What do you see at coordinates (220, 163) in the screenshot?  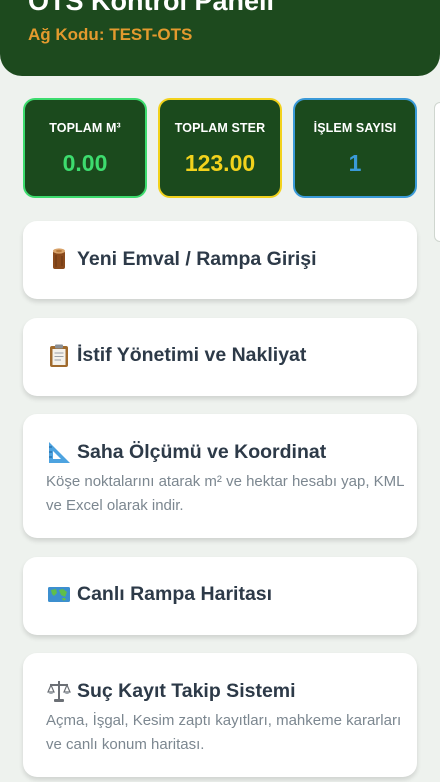 I see `stat-value: 123.00` at bounding box center [220, 163].